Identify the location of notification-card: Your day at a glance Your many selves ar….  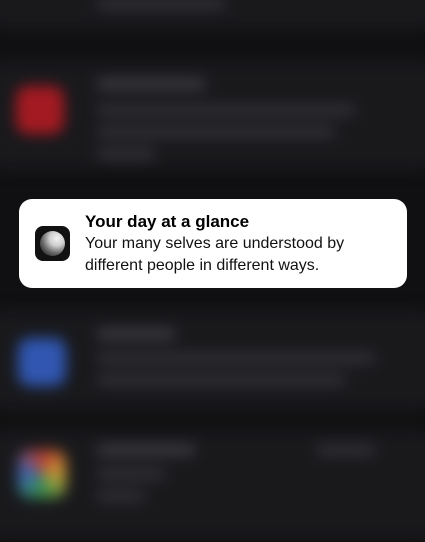
(213, 243).